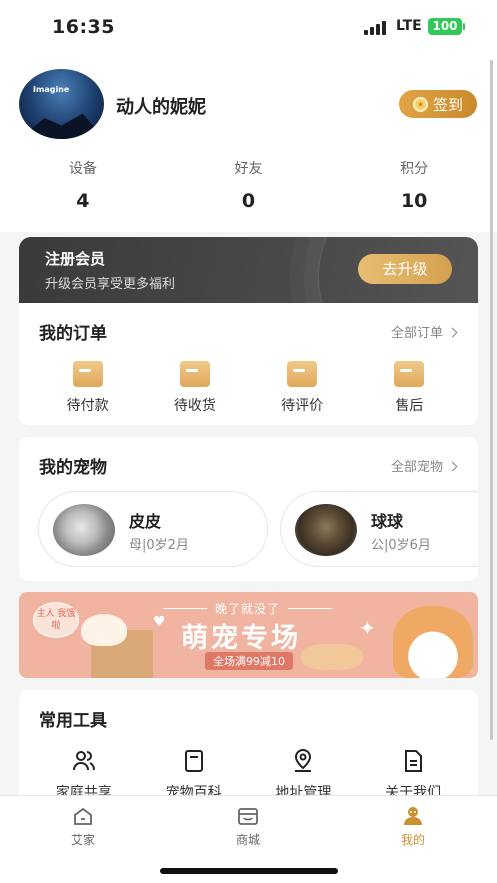 This screenshot has width=497, height=883. I want to click on pet-list: 皮皮 母|0岁2月 球球 公|0岁6月, so click(258, 529).